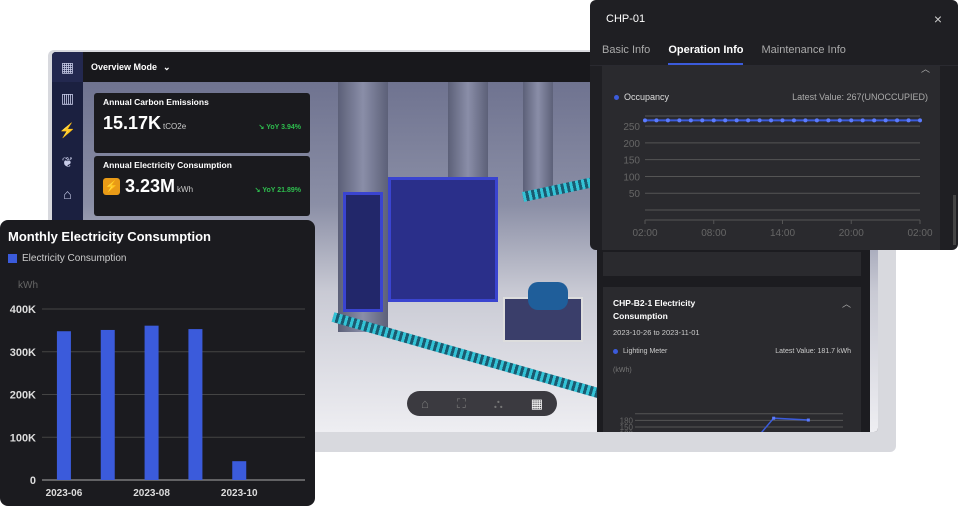  What do you see at coordinates (150, 186) in the screenshot?
I see `card-value: 3.23M` at bounding box center [150, 186].